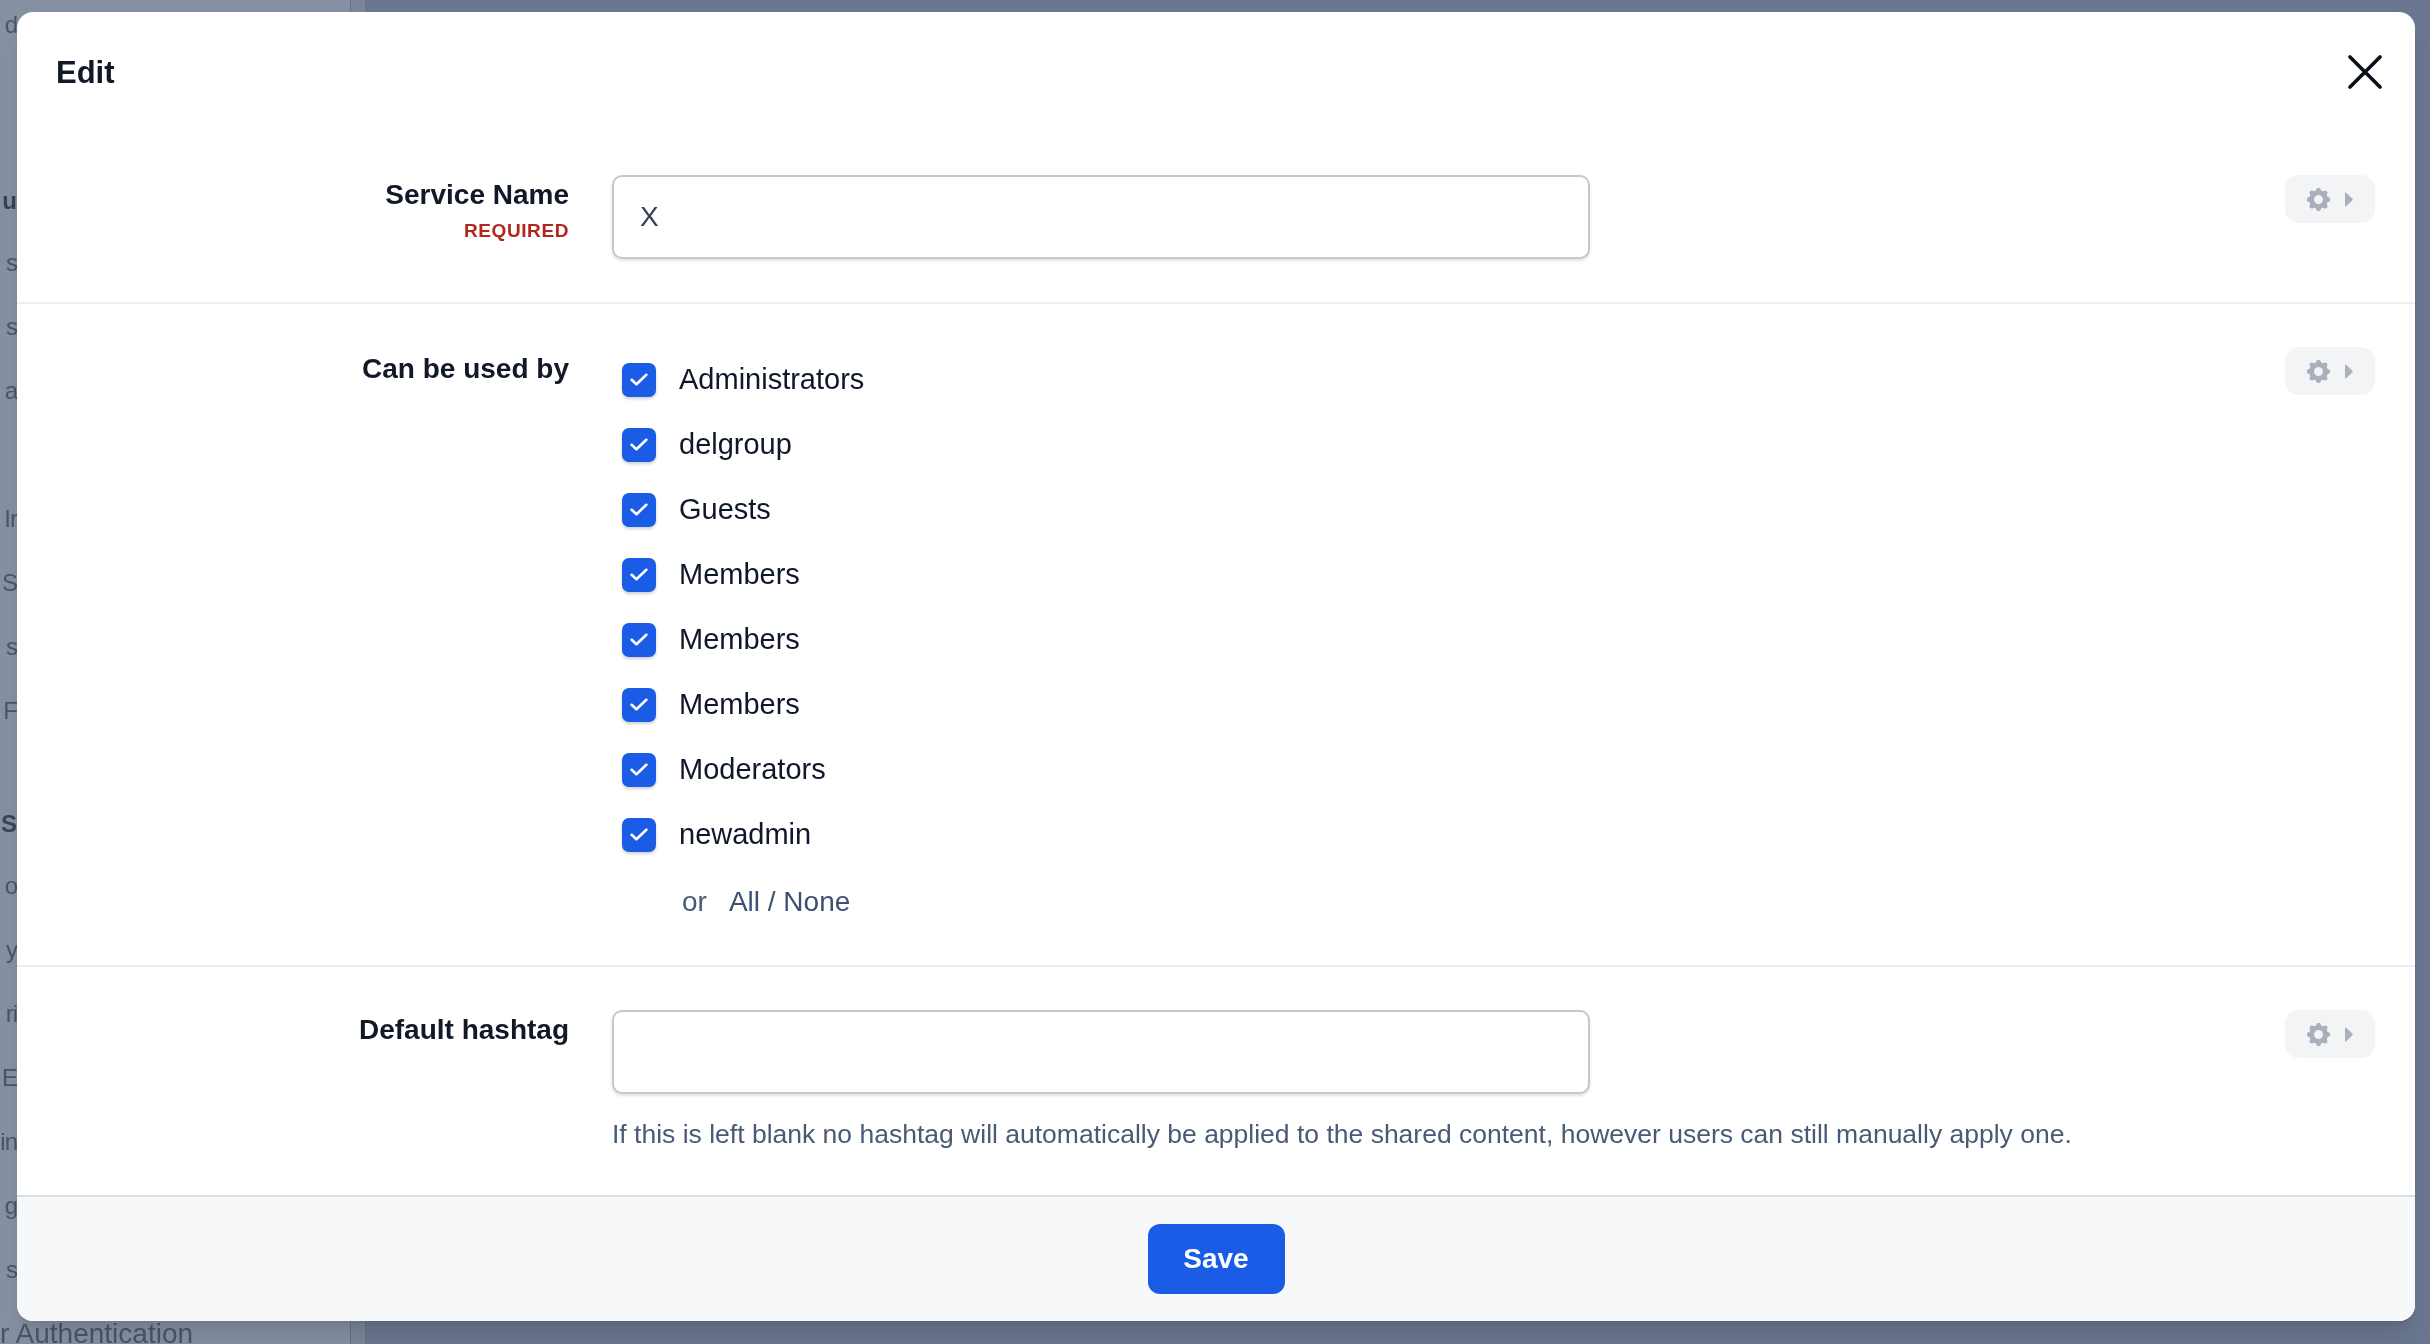 Image resolution: width=2430 pixels, height=1344 pixels. Describe the element at coordinates (1216, 1259) in the screenshot. I see `save-button: Save` at that location.